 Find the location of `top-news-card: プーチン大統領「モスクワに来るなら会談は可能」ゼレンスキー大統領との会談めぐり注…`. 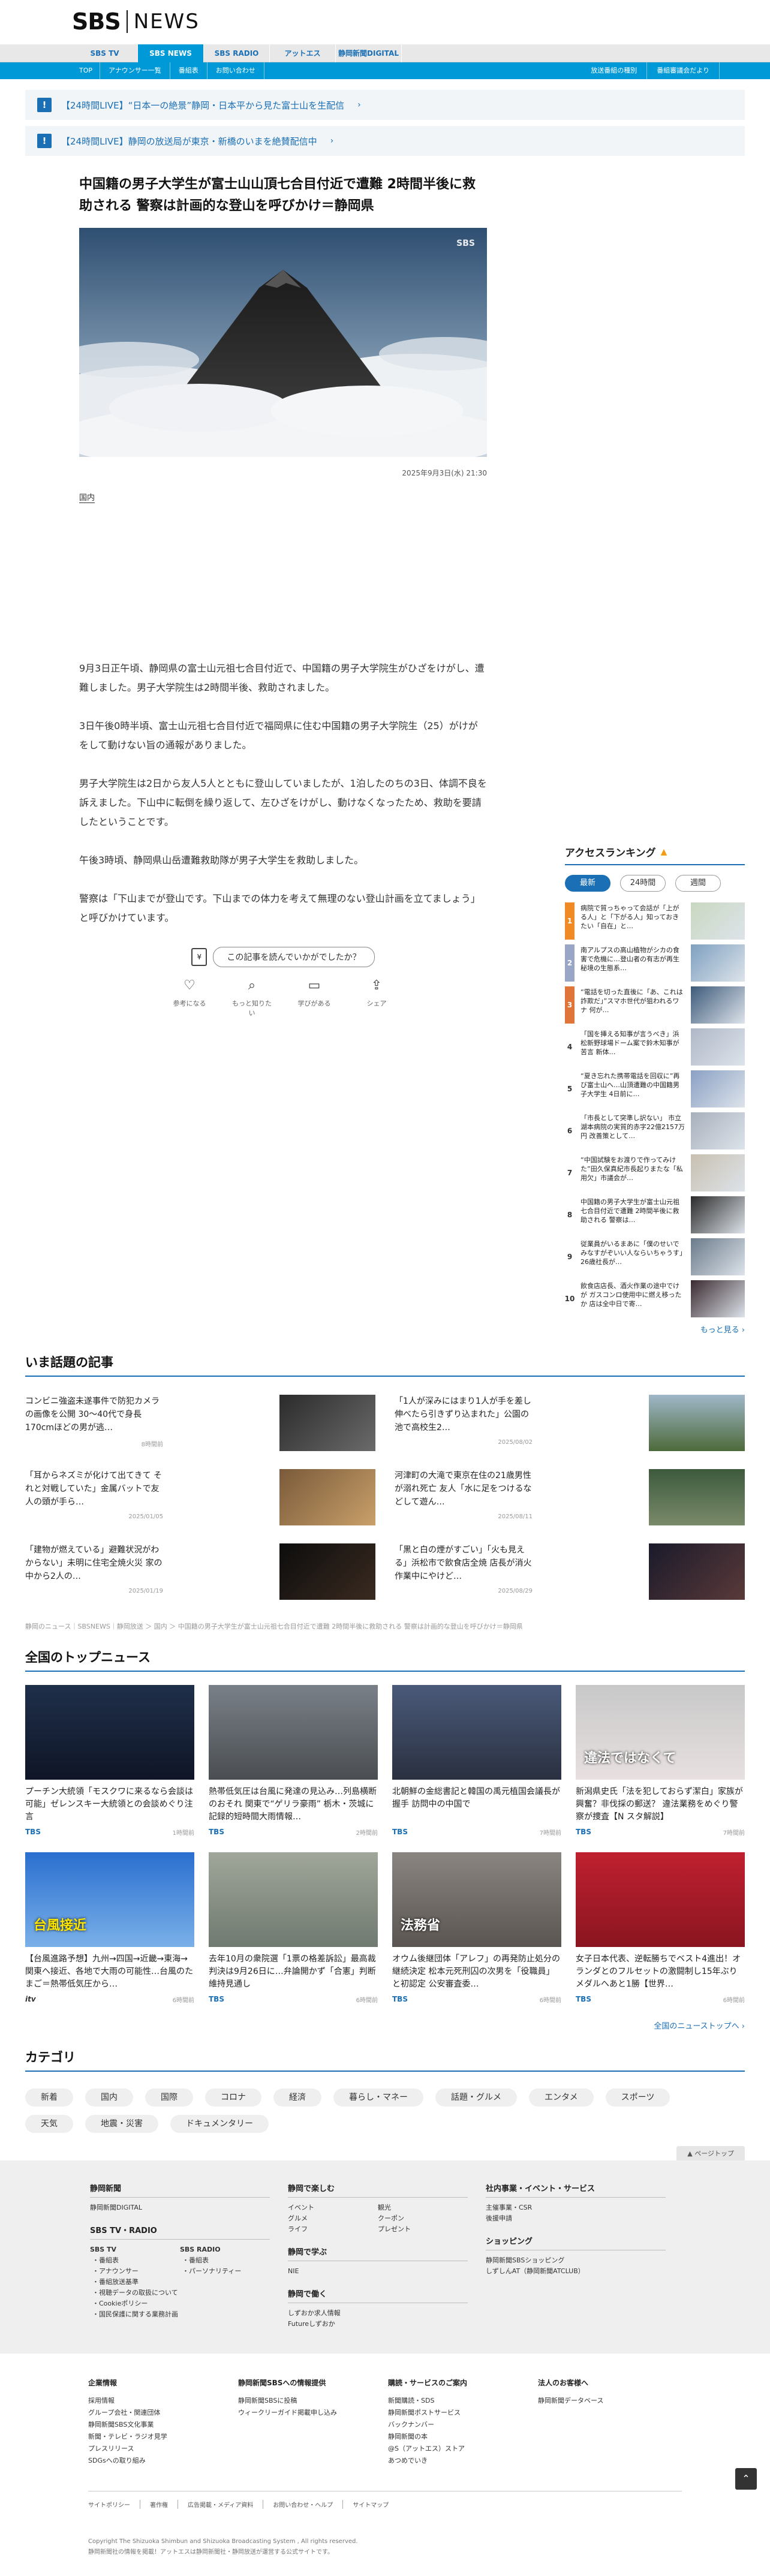

top-news-card: プーチン大統領「モスクワに来るなら会談は可能」ゼレンスキー大統領との会談めぐり注… is located at coordinates (109, 1761).